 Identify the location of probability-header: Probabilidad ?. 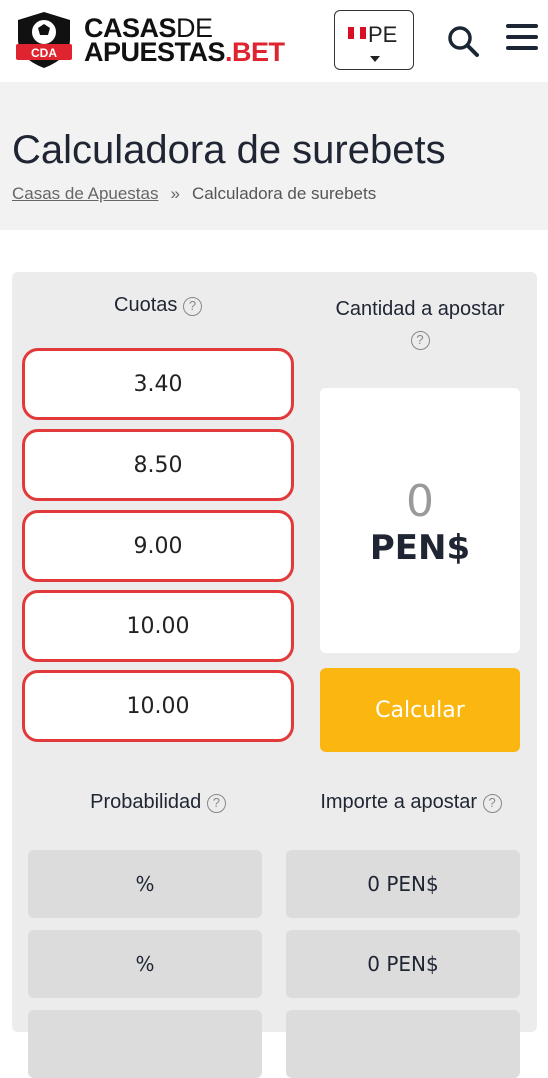
(158, 802).